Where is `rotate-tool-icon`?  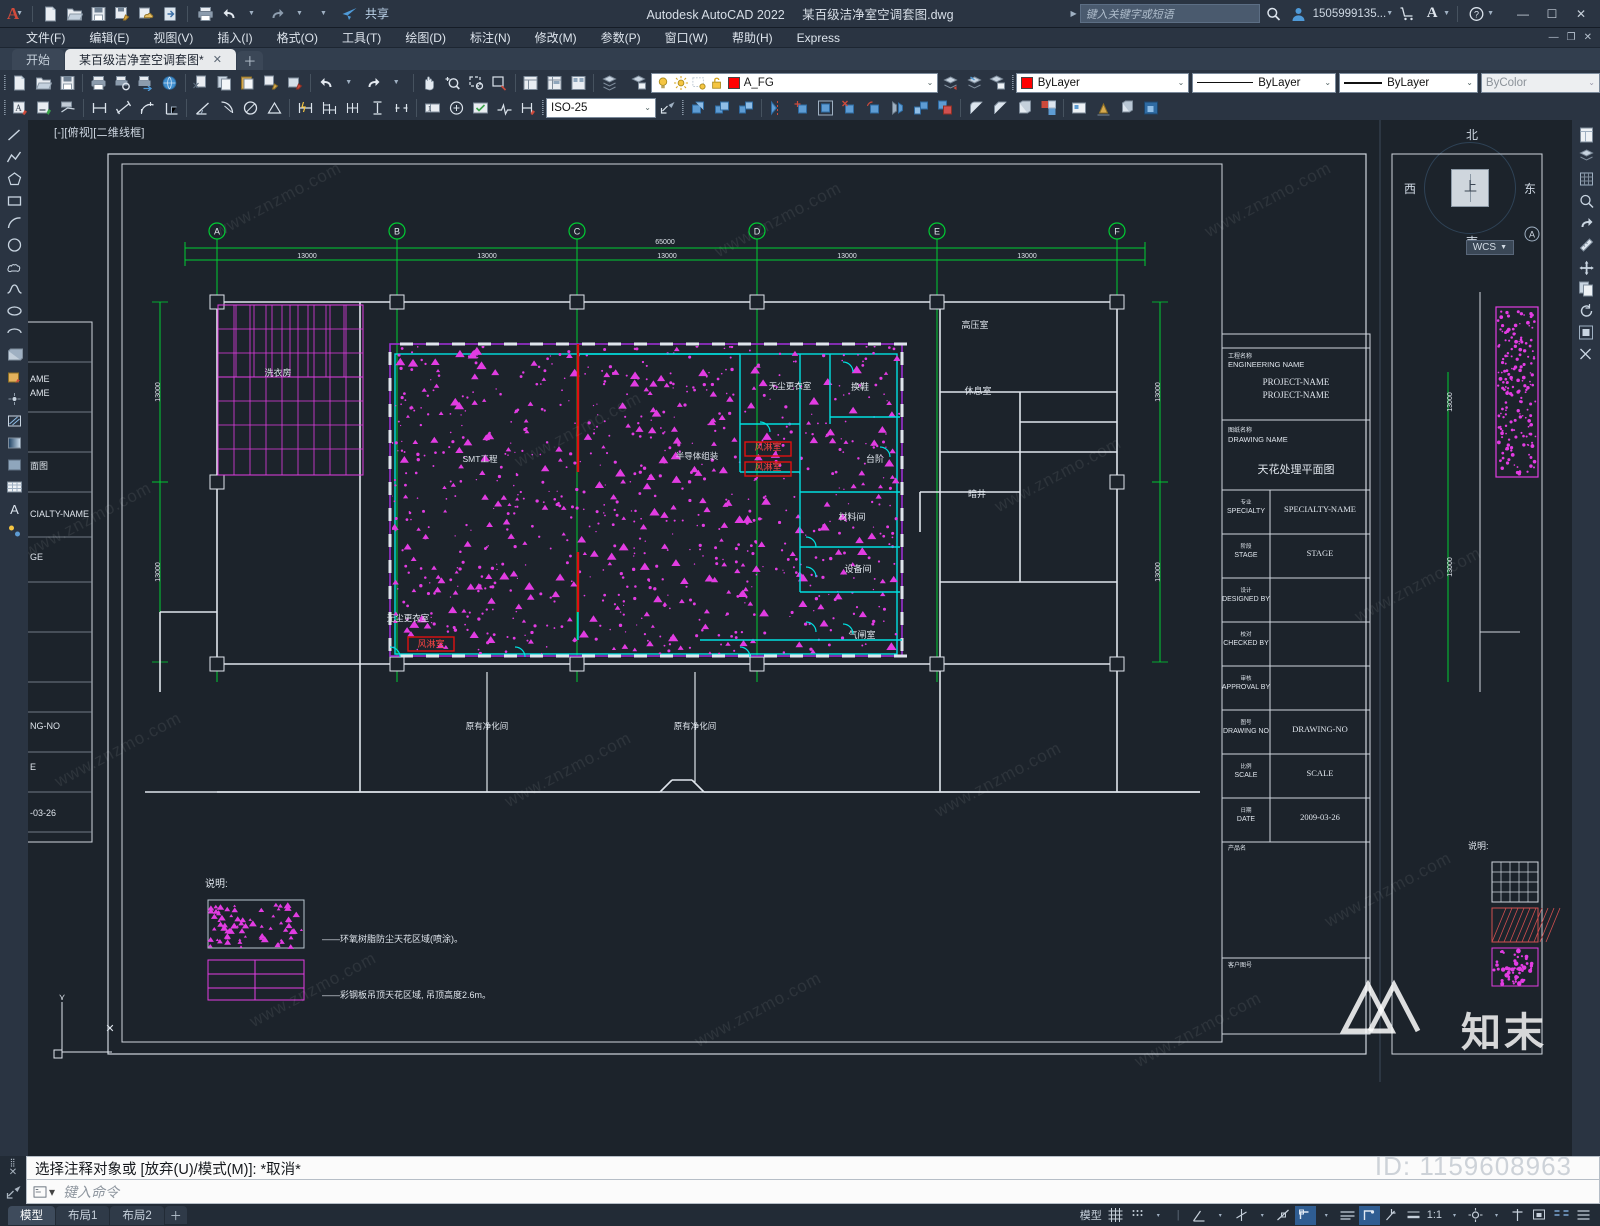
rotate-tool-icon is located at coordinates (1586, 310).